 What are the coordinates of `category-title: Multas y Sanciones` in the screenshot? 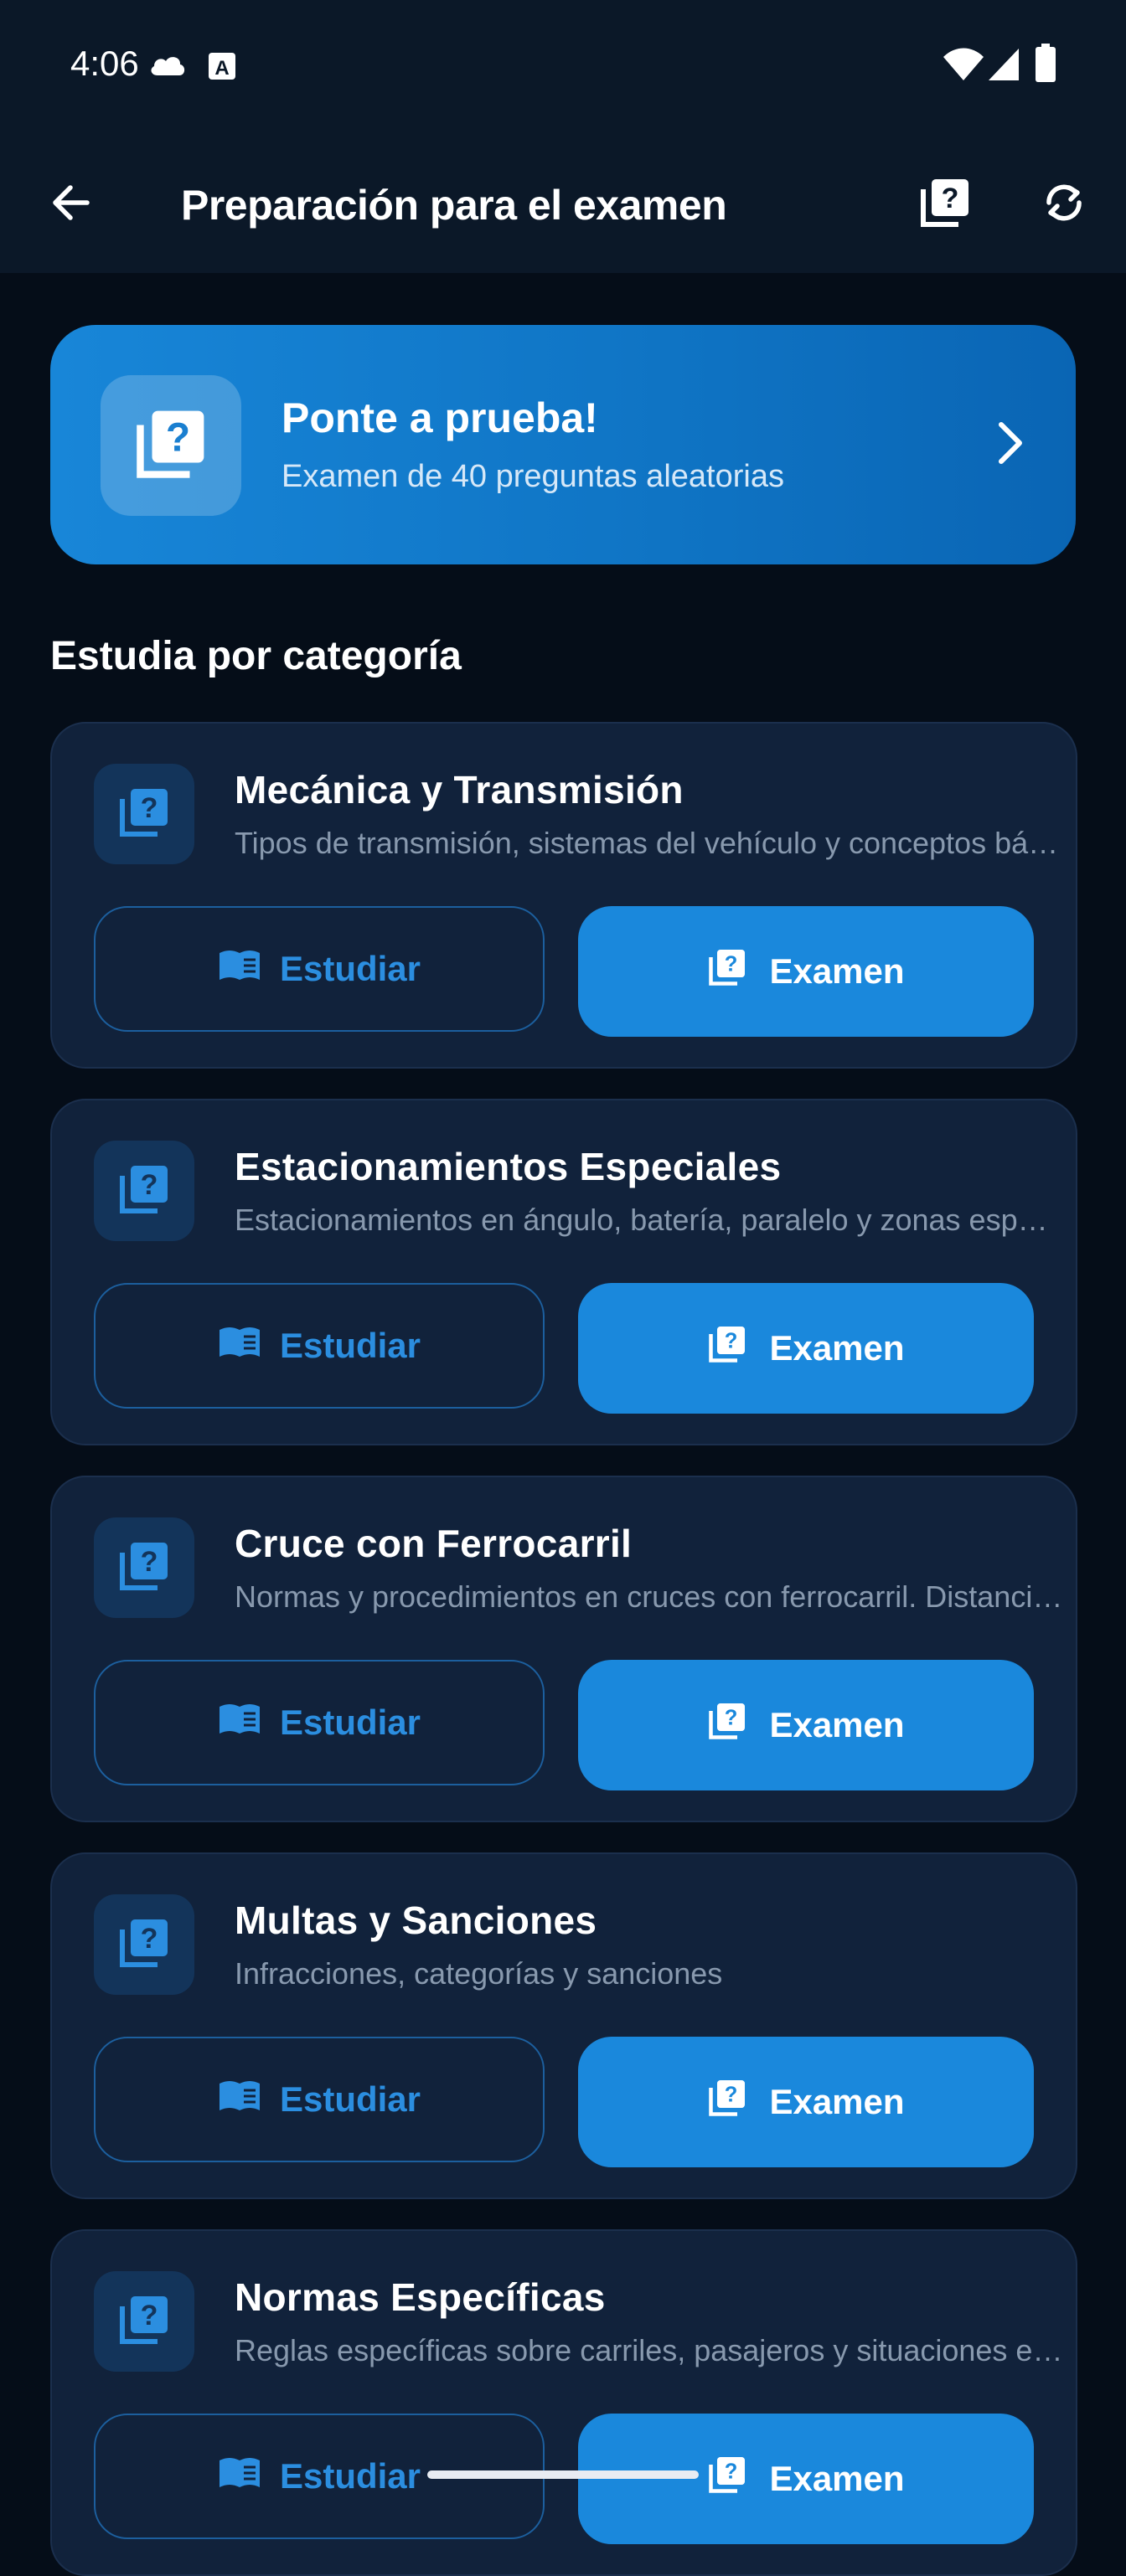 It's located at (416, 1921).